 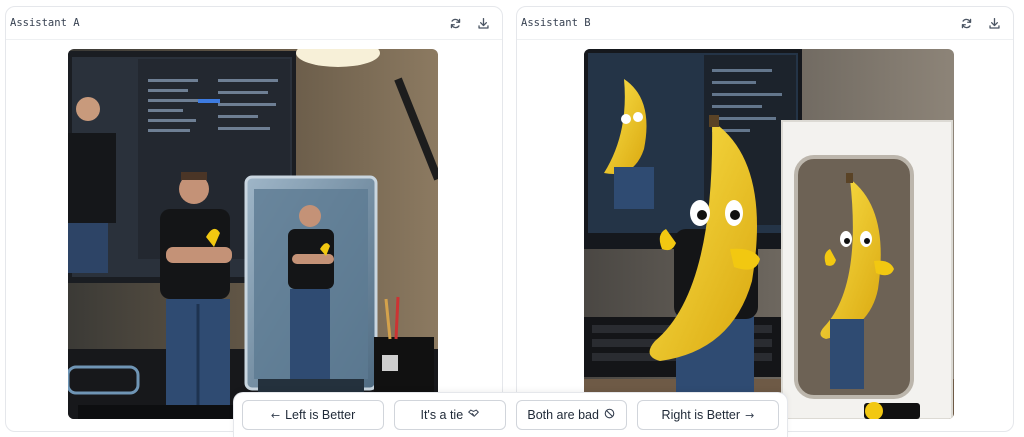 I want to click on panel-title: Assistant B, so click(x=556, y=23).